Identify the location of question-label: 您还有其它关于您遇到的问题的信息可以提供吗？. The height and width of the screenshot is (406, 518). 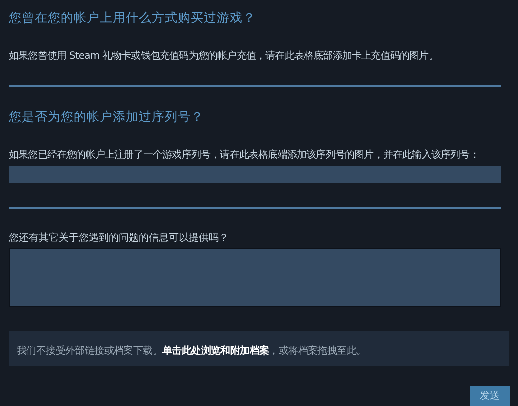
(119, 239).